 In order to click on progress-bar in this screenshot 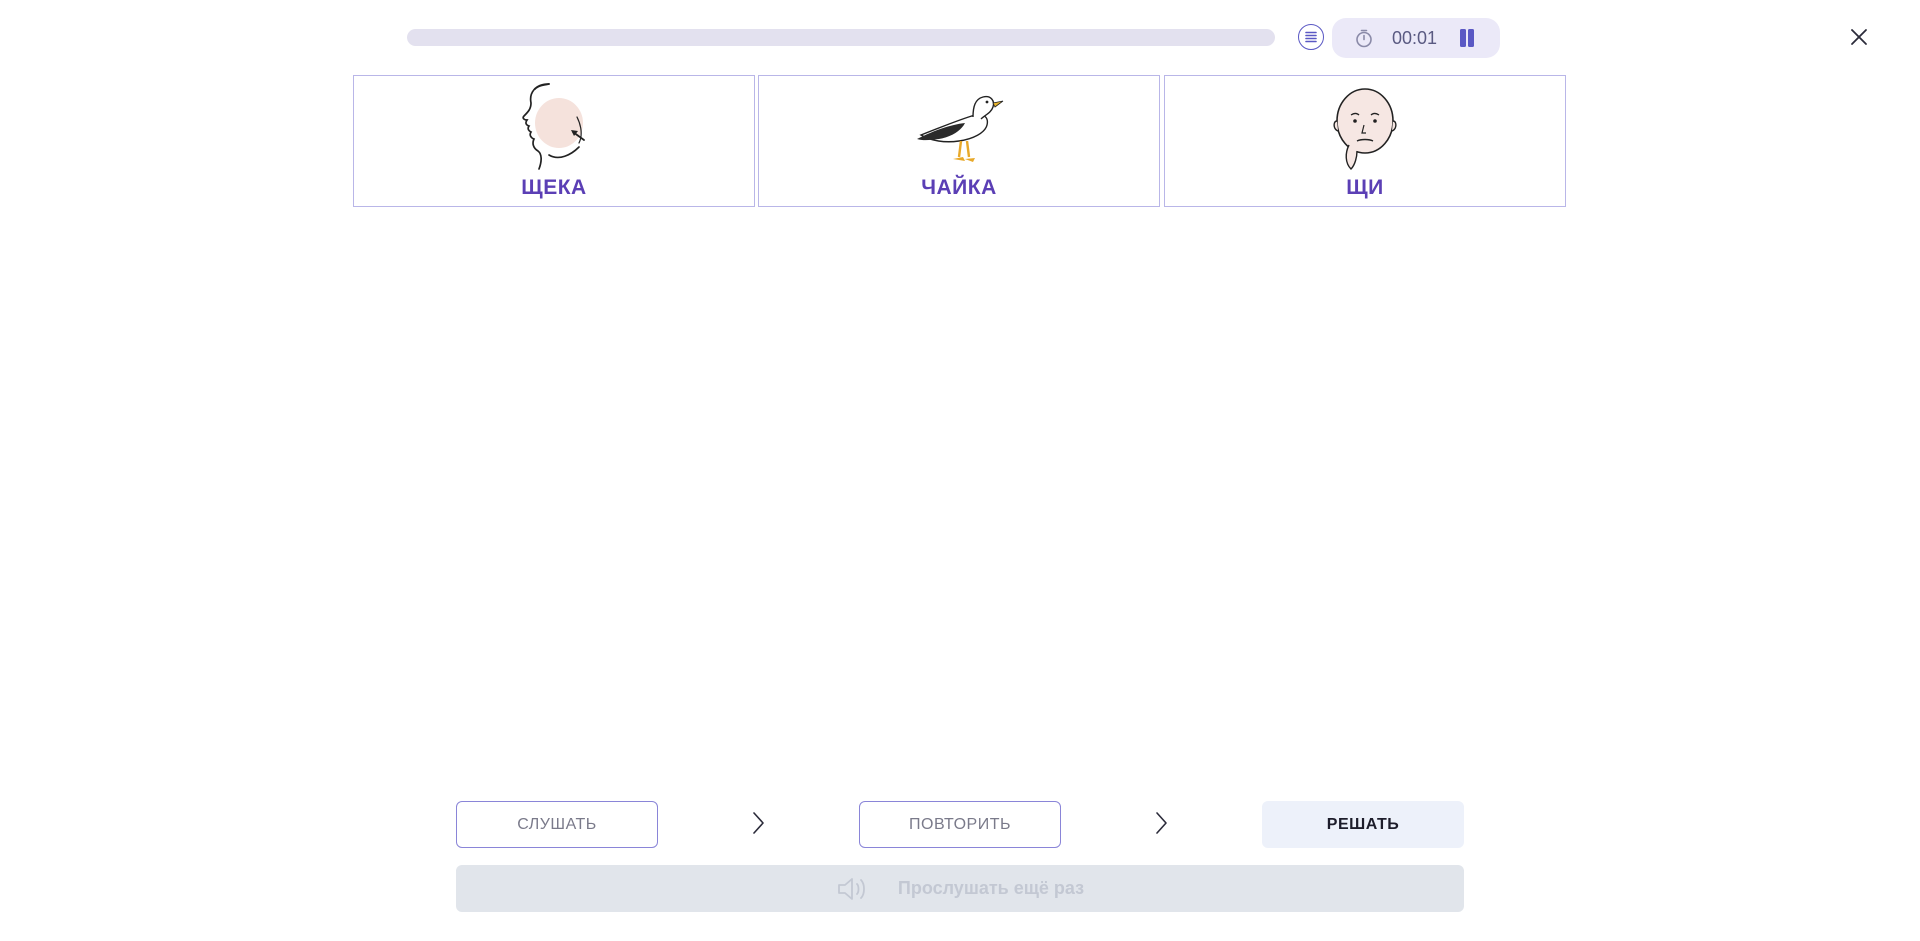, I will do `click(841, 37)`.